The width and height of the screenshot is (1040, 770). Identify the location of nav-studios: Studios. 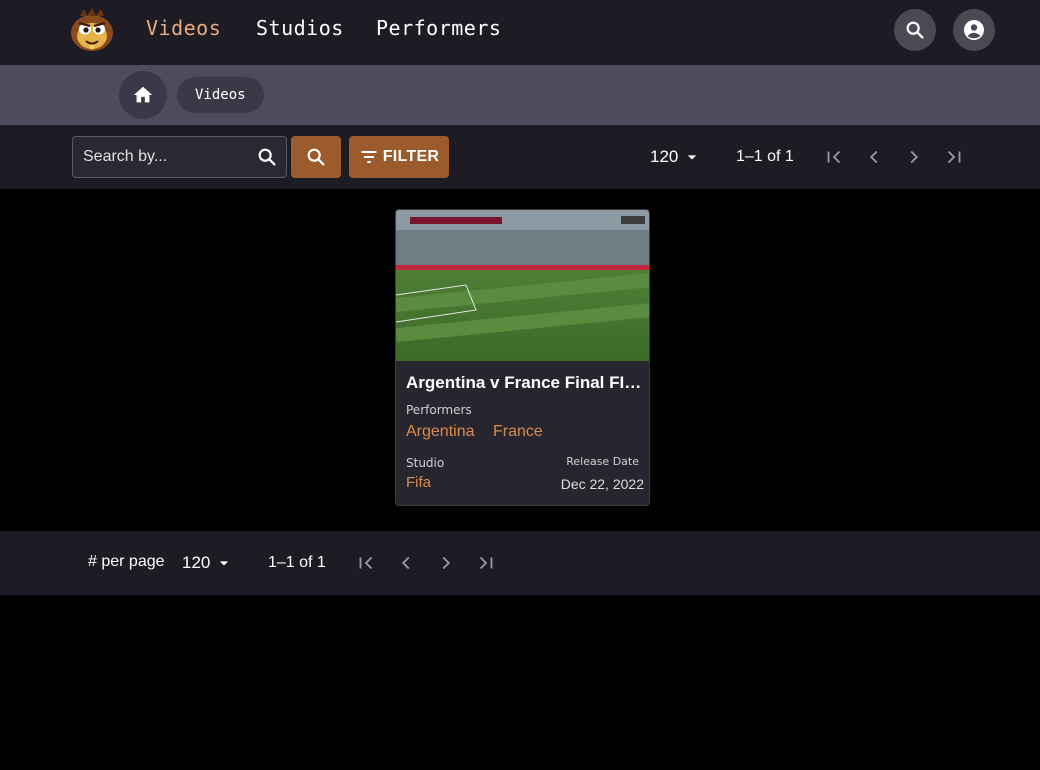
(300, 28).